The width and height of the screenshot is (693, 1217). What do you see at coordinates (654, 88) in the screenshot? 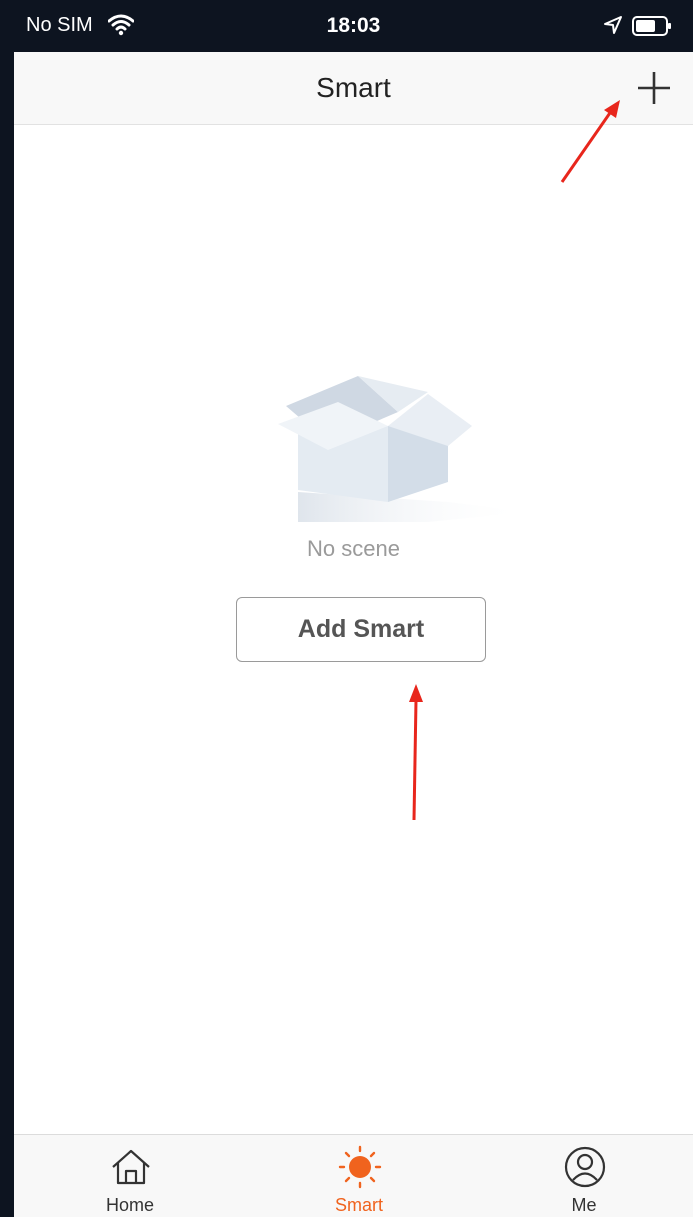
I see `plus-icon` at bounding box center [654, 88].